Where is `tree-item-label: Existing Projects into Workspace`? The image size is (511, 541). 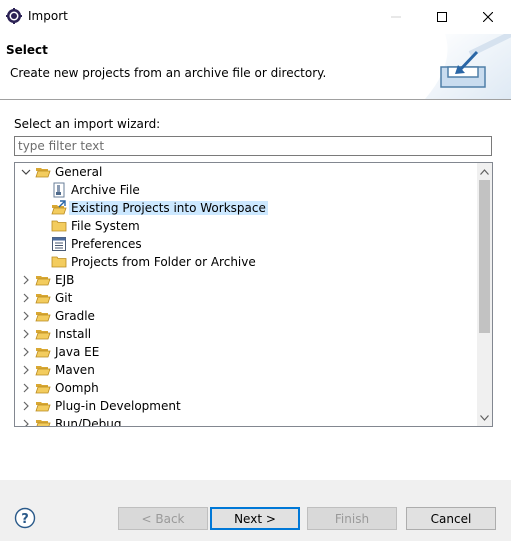
tree-item-label: Existing Projects into Workspace is located at coordinates (168, 208).